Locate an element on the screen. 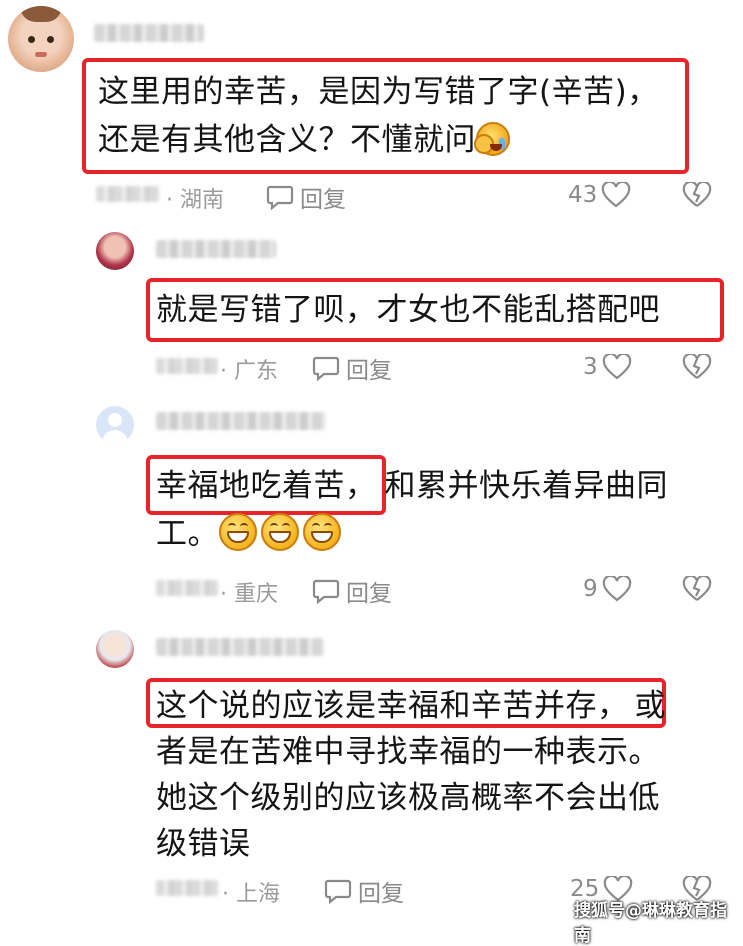  like-button: 43 is located at coordinates (599, 195).